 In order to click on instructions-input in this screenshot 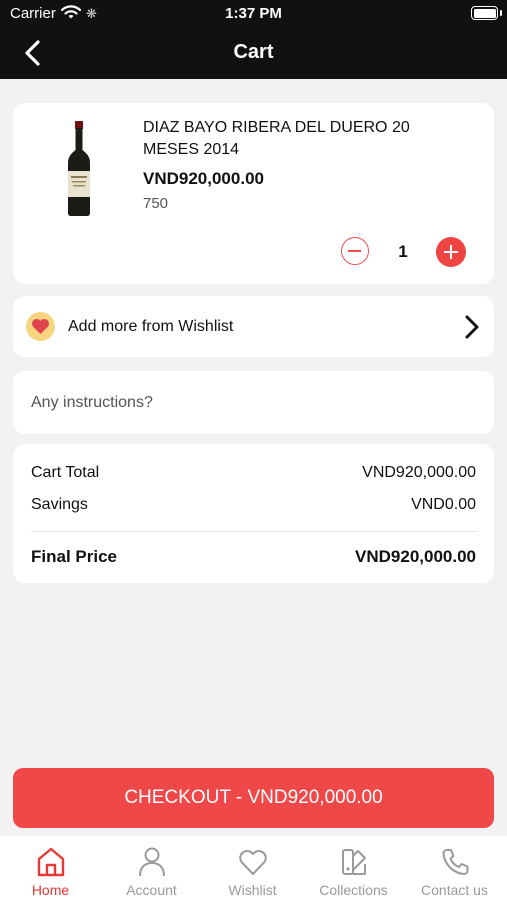, I will do `click(253, 402)`.